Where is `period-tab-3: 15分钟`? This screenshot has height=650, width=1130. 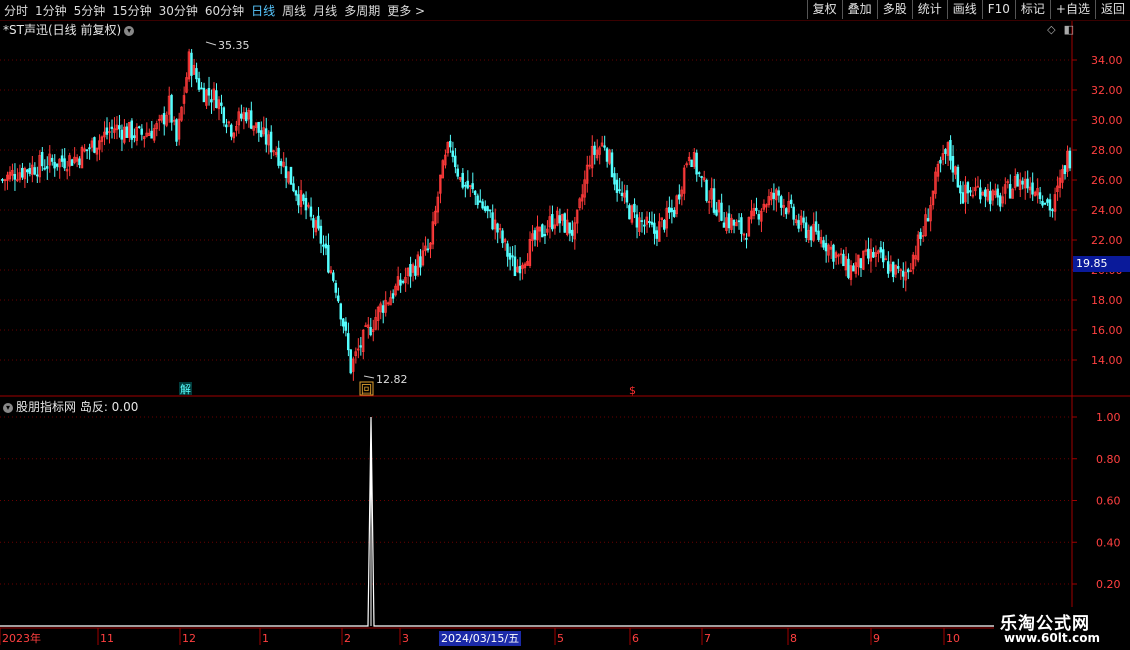
period-tab-3: 15分钟 is located at coordinates (131, 10).